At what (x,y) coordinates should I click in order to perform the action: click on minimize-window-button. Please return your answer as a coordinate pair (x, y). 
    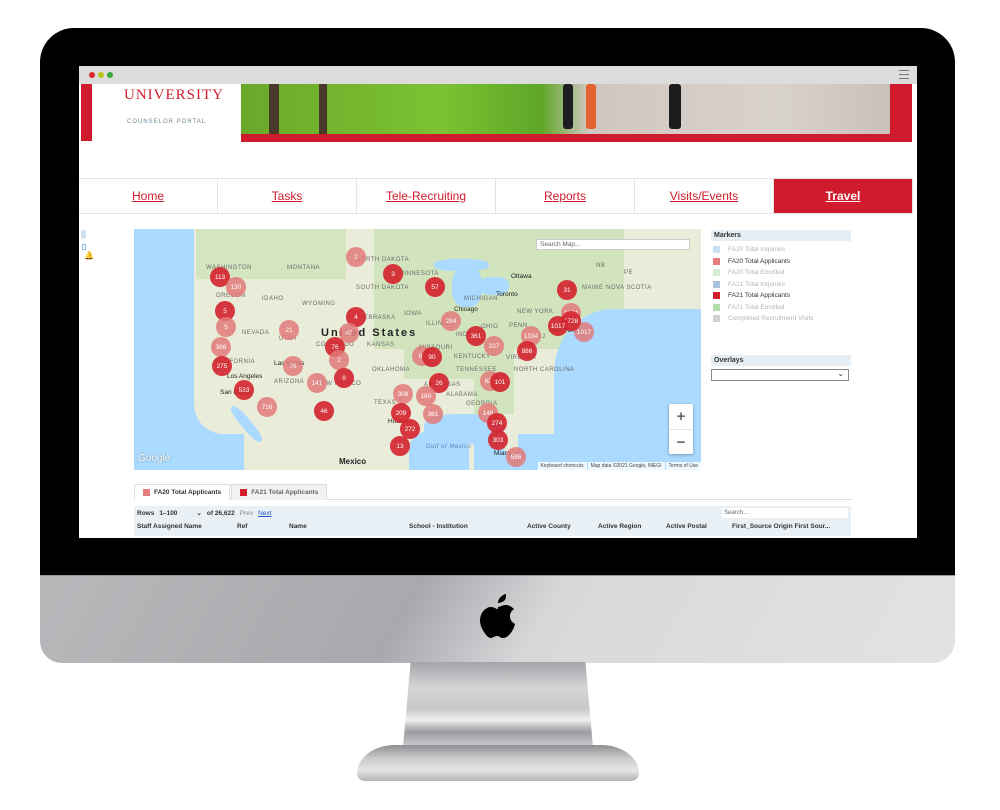
    Looking at the image, I should click on (101, 75).